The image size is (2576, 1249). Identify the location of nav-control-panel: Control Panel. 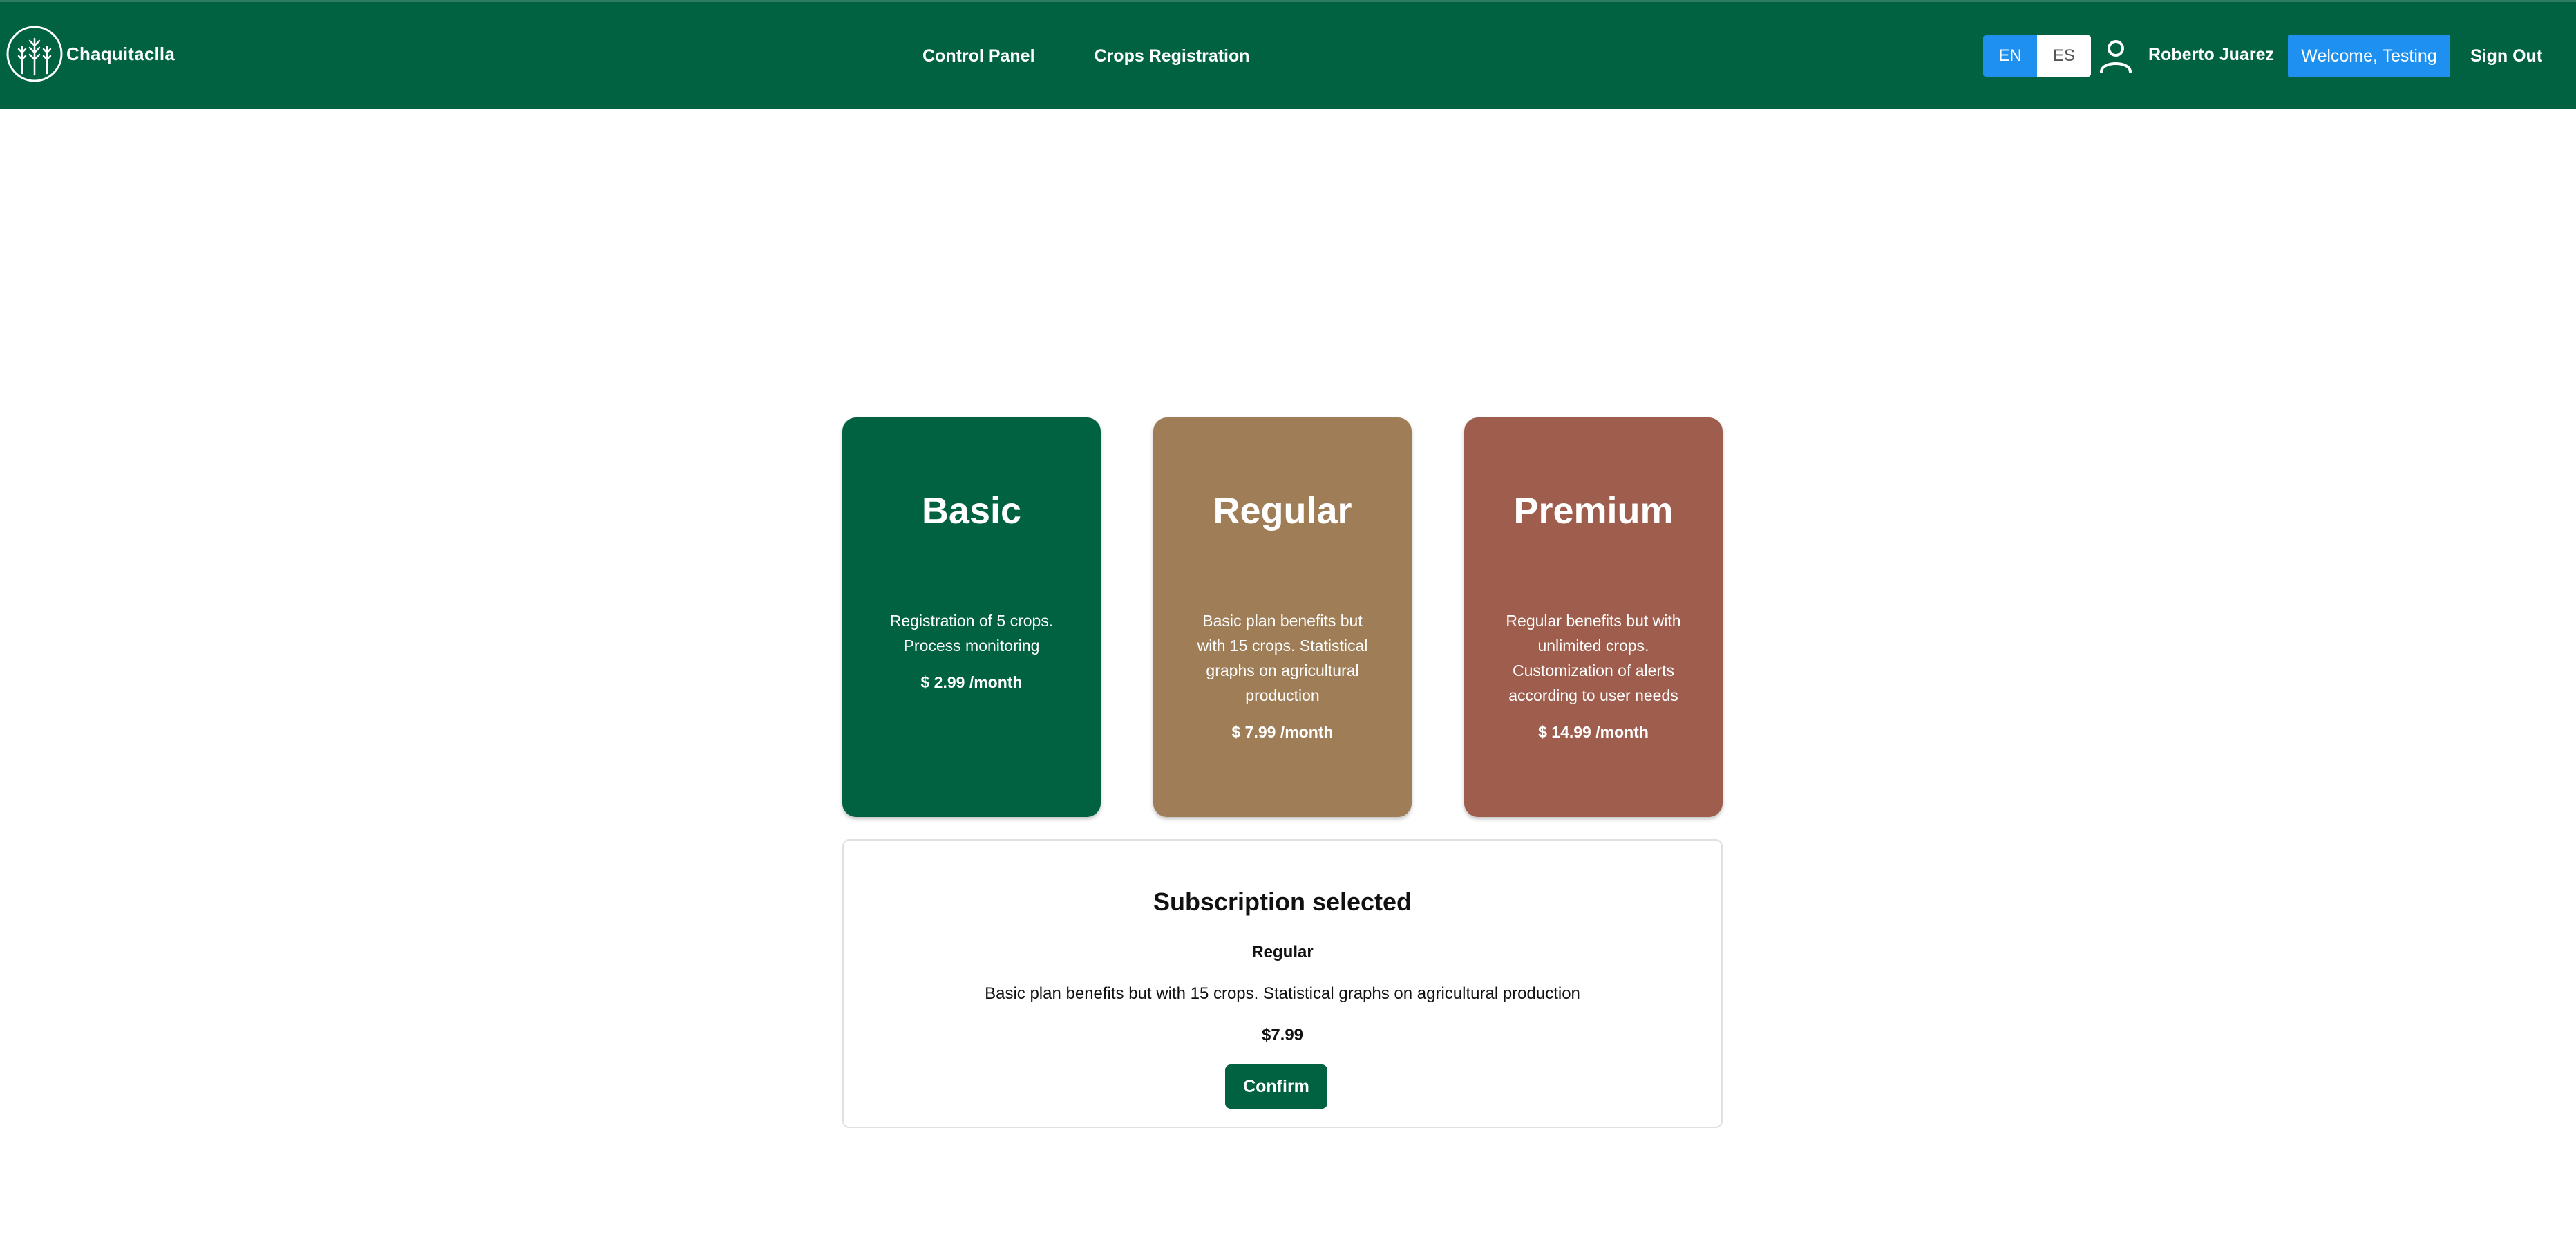
(978, 56).